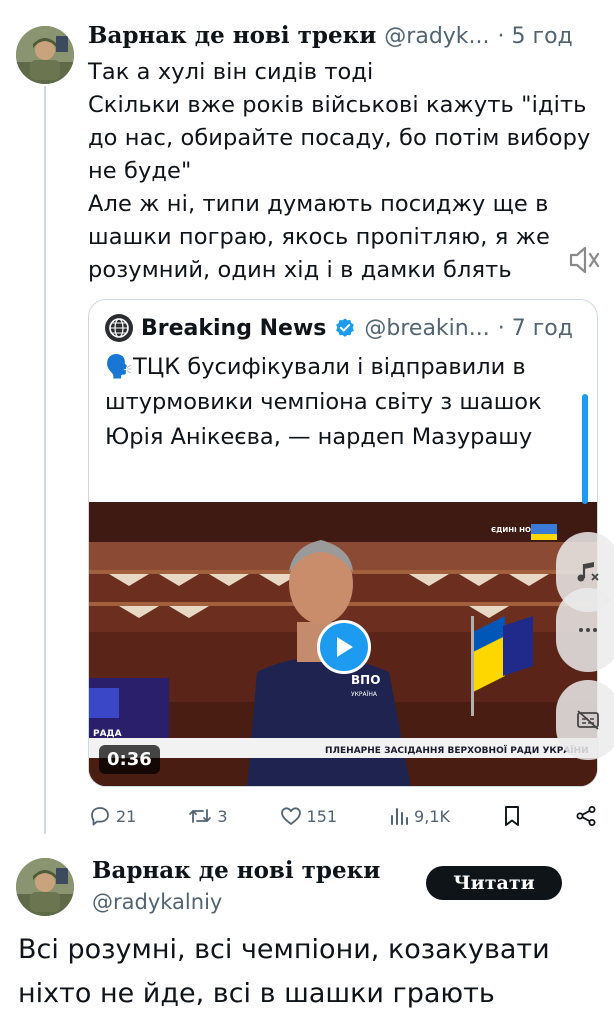 The image size is (614, 1024). Describe the element at coordinates (222, 816) in the screenshot. I see `repost-count: 3` at that location.